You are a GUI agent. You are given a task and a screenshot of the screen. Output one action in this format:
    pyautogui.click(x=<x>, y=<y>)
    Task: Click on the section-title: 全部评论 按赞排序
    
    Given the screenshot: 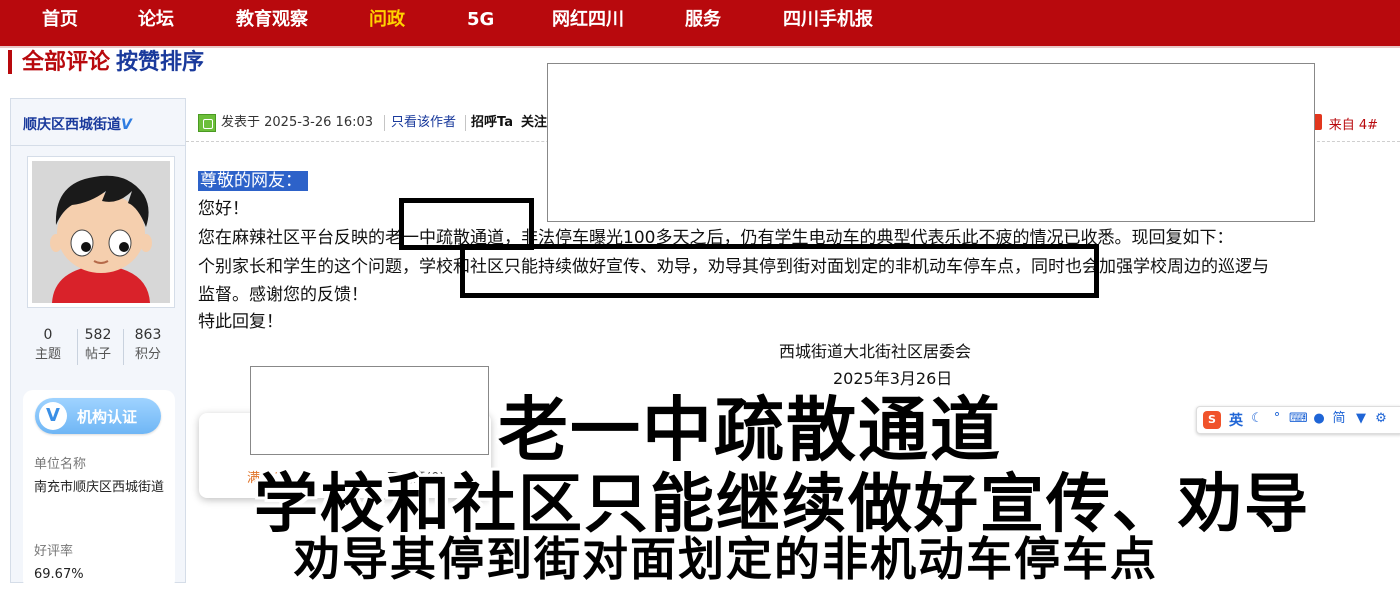 What is the action you would take?
    pyautogui.click(x=113, y=63)
    